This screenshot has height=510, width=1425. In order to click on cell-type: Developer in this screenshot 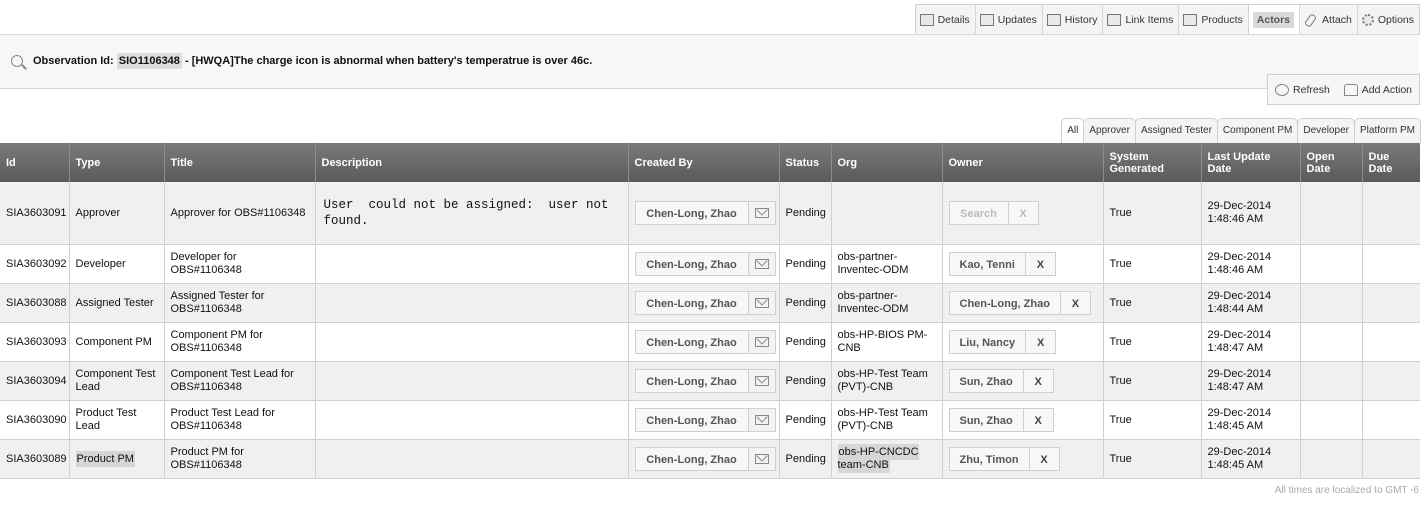, I will do `click(116, 264)`.